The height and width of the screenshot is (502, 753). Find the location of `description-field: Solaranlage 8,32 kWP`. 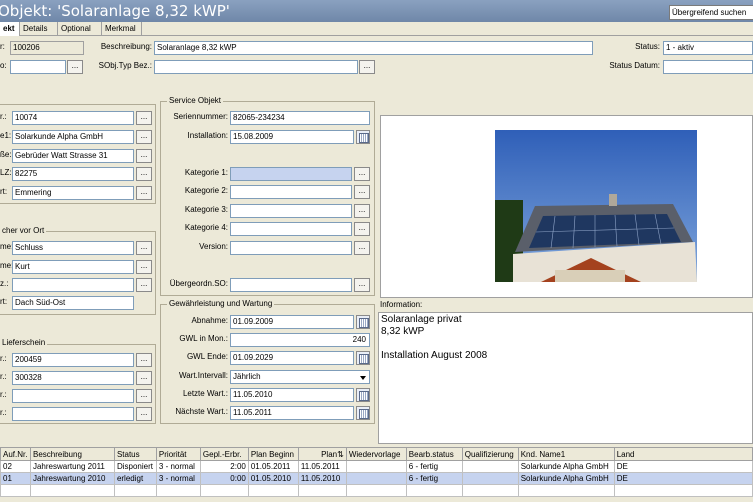

description-field: Solaranlage 8,32 kWP is located at coordinates (373, 48).